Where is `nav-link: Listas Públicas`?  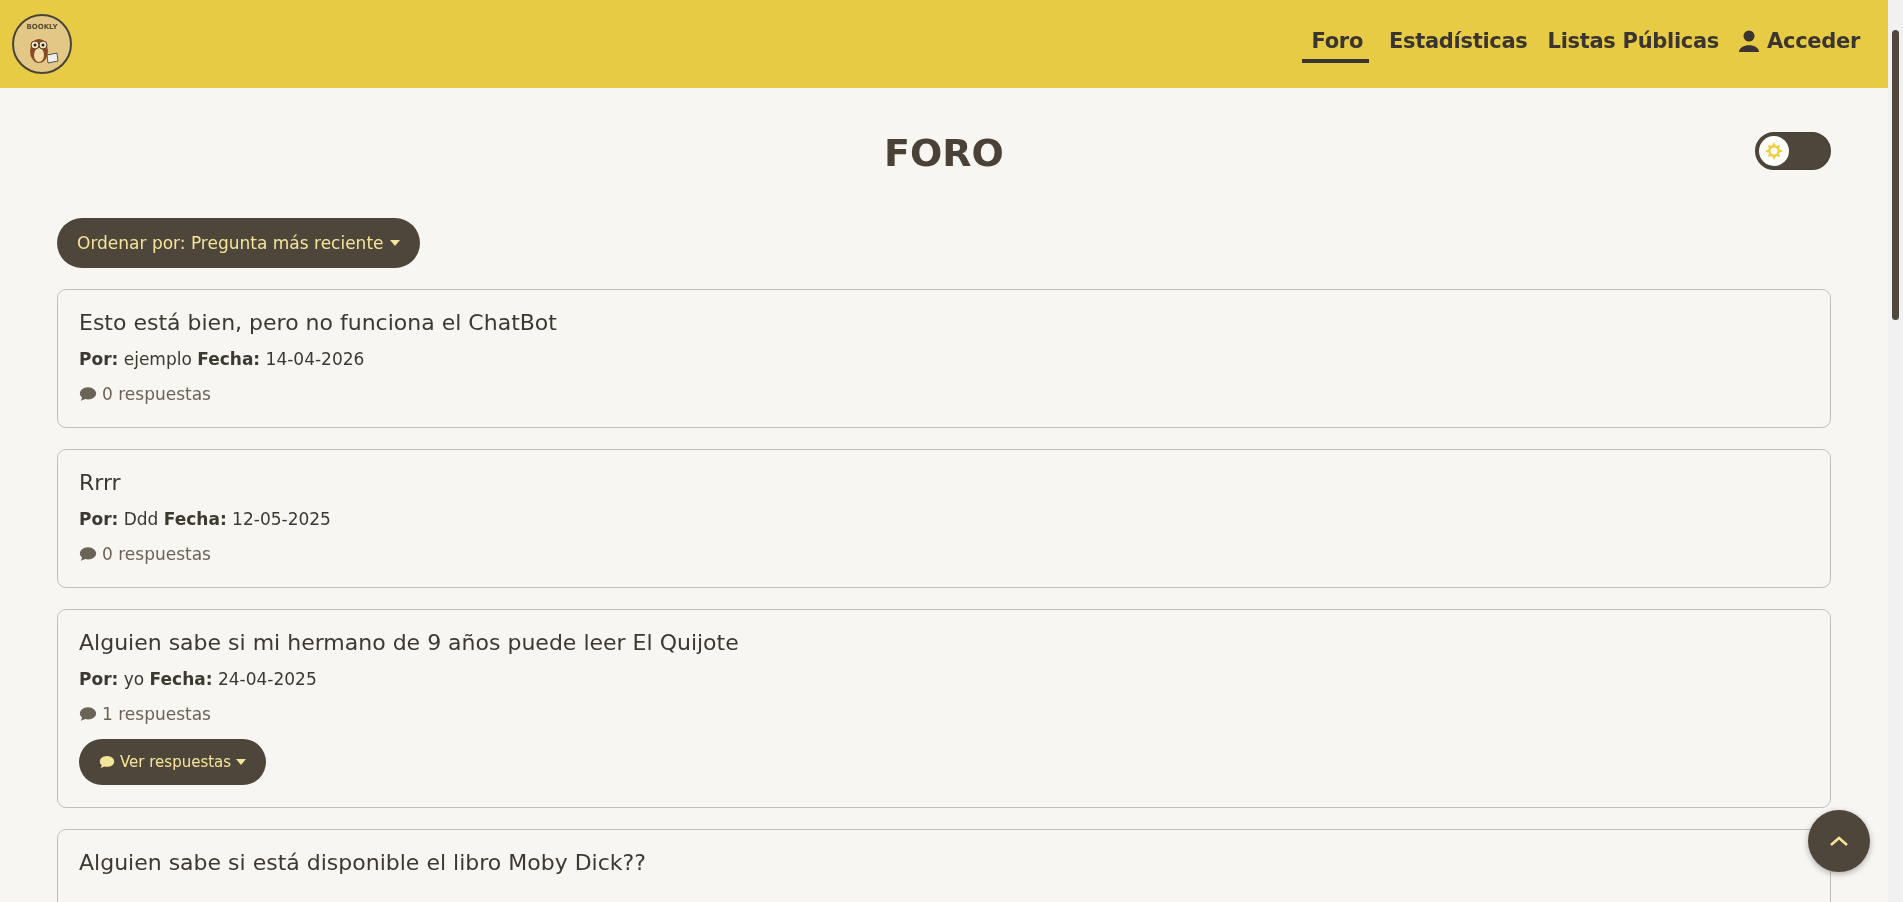 nav-link: Listas Públicas is located at coordinates (1633, 44).